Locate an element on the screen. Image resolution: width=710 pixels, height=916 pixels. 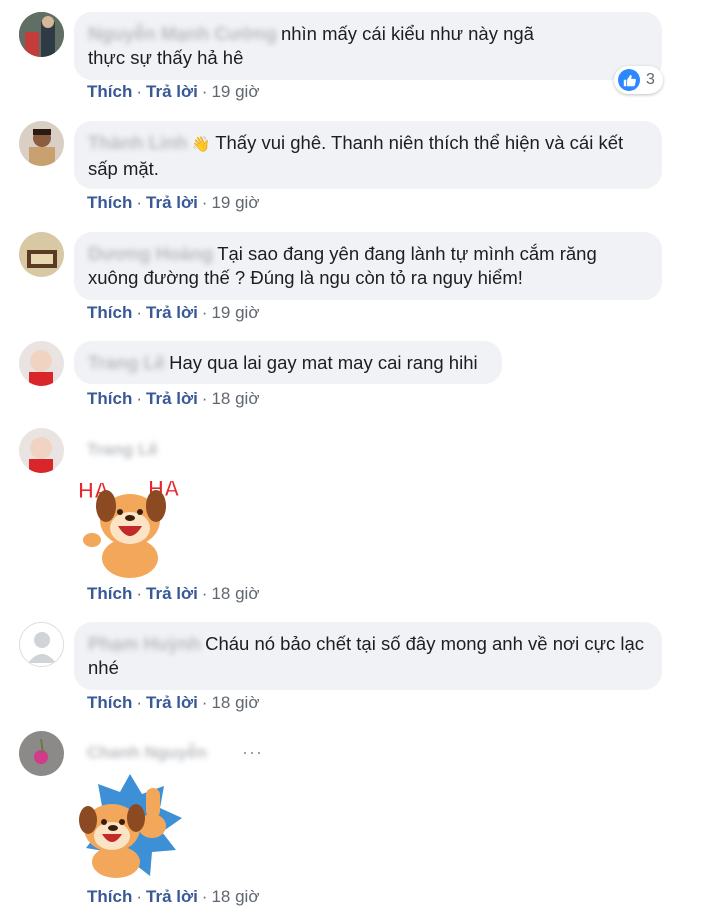
reaction-count: 3 is located at coordinates (638, 80).